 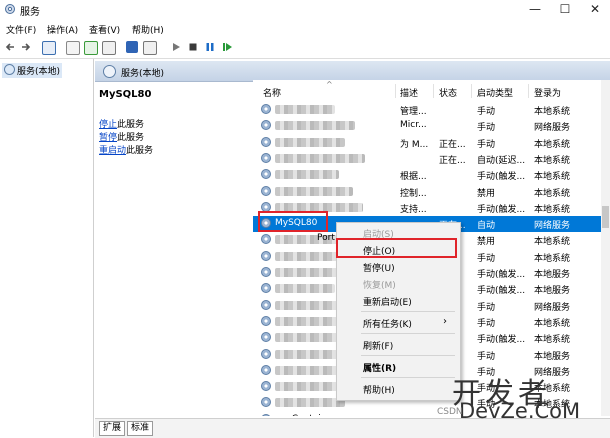 What do you see at coordinates (379, 267) in the screenshot?
I see `menu-item-pause: 暂停(U)` at bounding box center [379, 267].